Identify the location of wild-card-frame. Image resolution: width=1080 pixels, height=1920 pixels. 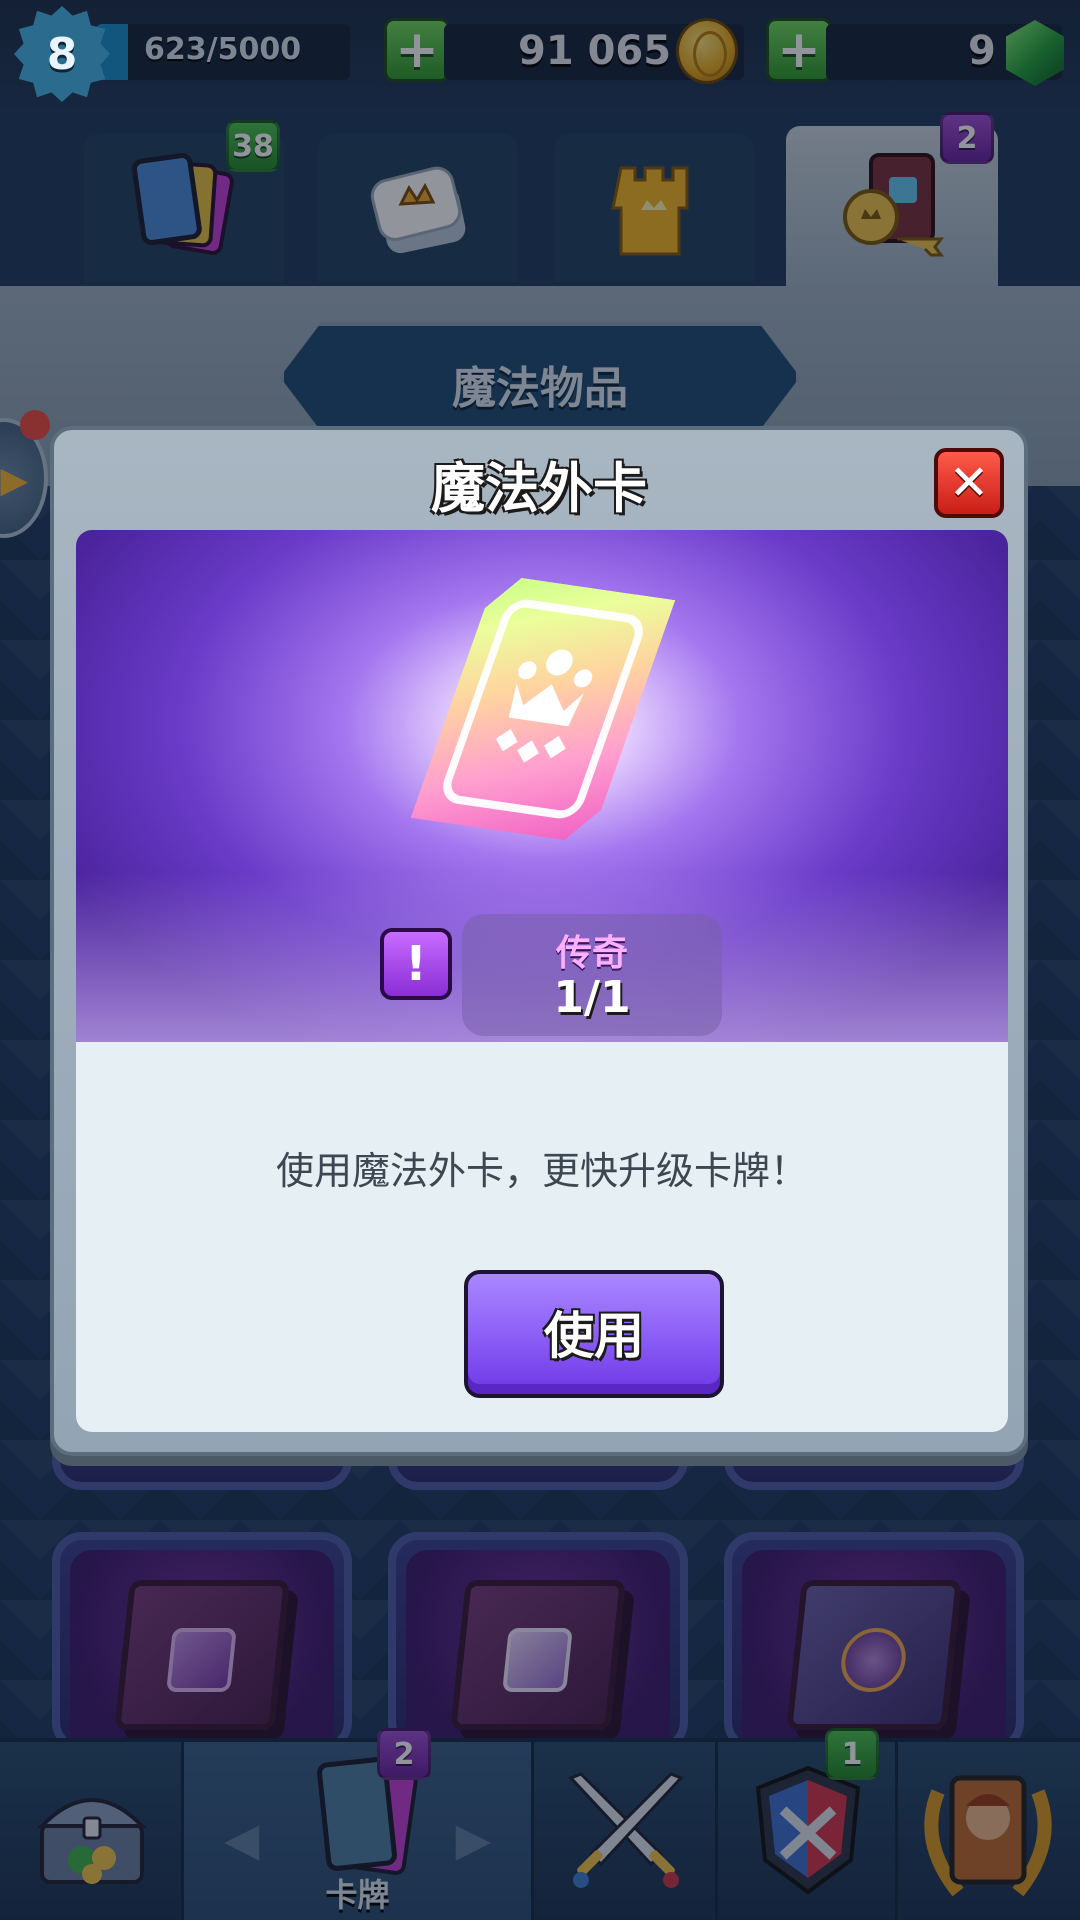
(543, 709).